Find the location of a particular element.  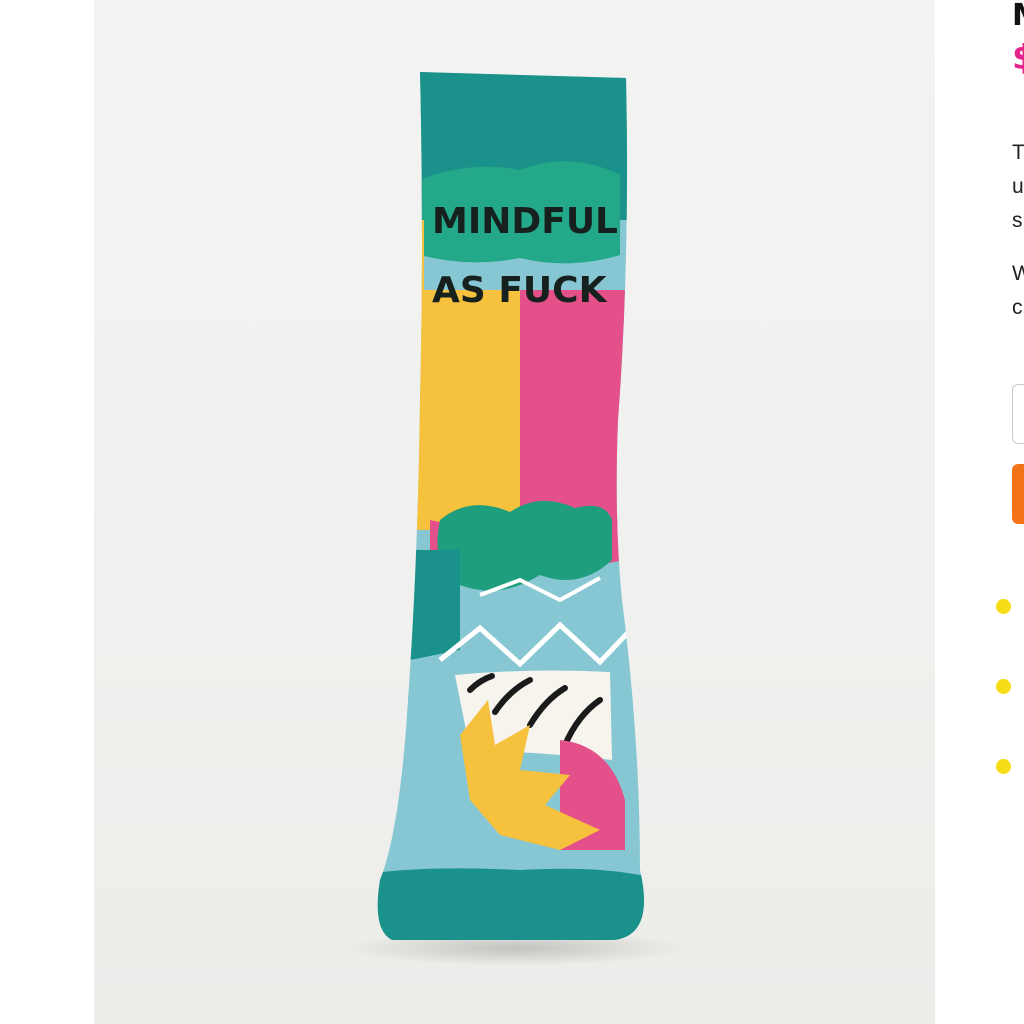

quantity-input is located at coordinates (1018, 414).